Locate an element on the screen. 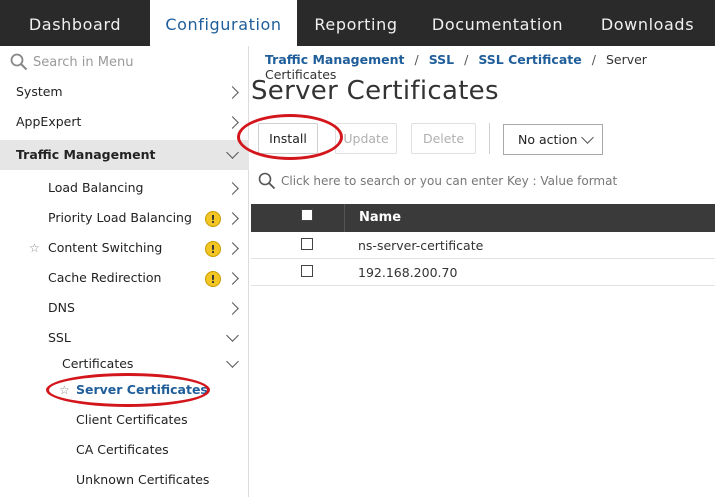 This screenshot has height=497, width=715. sidebar-item-server-certificates: ☆ Server Certificates is located at coordinates (124, 390).